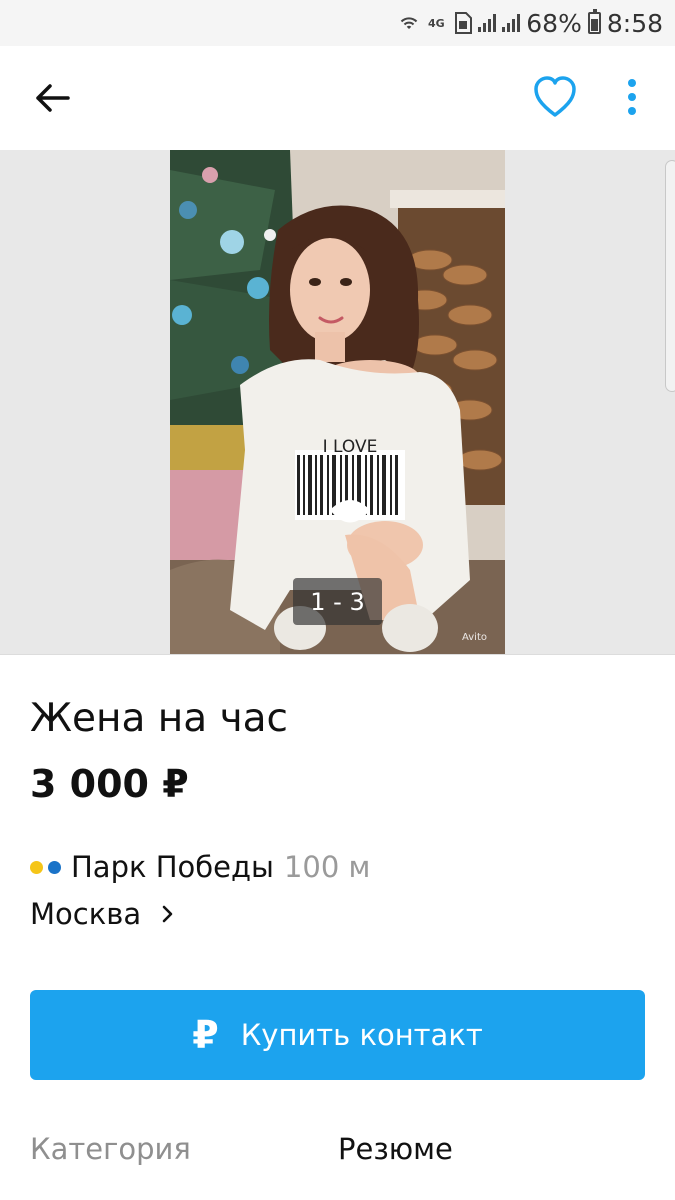 The height and width of the screenshot is (1200, 675). I want to click on category-label: Категория, so click(110, 1149).